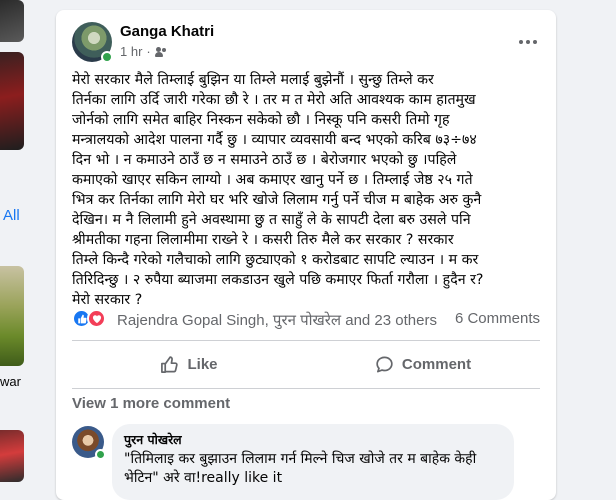 This screenshot has width=616, height=500. I want to click on left-sidebar-strip: All war, so click(13, 250).